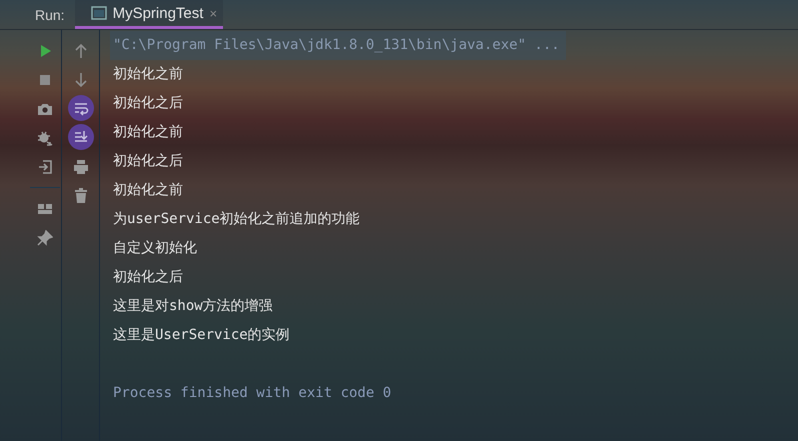  What do you see at coordinates (236, 219) in the screenshot?
I see `console-output-line: 为userService初始化之前追加的功能` at bounding box center [236, 219].